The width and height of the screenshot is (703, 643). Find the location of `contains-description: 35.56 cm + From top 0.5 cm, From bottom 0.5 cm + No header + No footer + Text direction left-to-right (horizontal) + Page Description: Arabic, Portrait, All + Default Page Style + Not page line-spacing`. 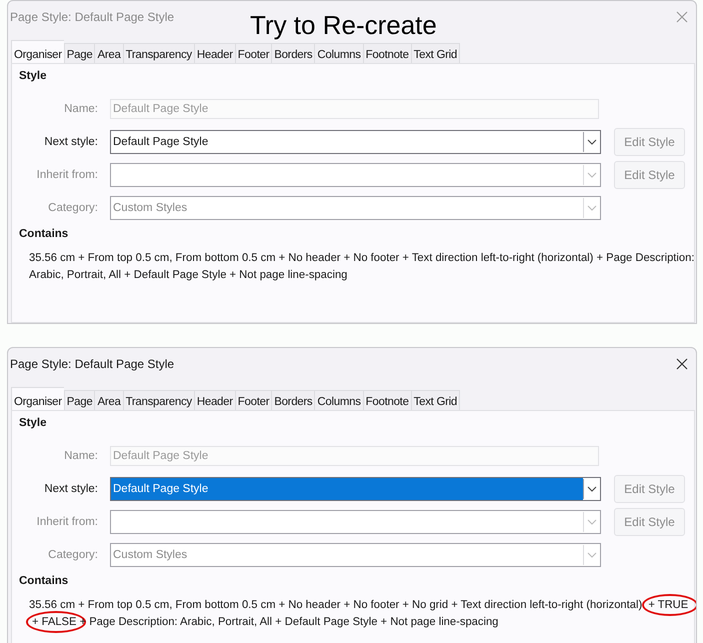

contains-description: 35.56 cm + From top 0.5 cm, From bottom 0.5 cm + No header + No footer + Text direction left-to-right (horizontal) + Page Description: Arabic, Portrait, All + Default Page Style + Not page line-spacing is located at coordinates (362, 267).